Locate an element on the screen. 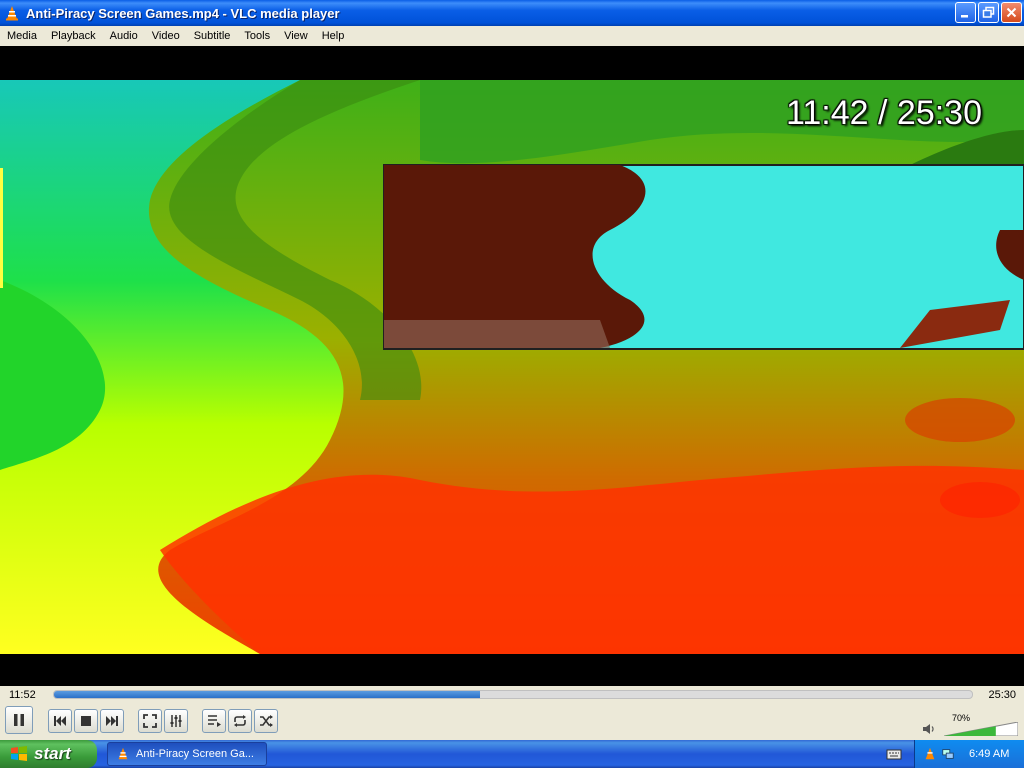 The height and width of the screenshot is (768, 1024). fullscreen-icon is located at coordinates (150, 721).